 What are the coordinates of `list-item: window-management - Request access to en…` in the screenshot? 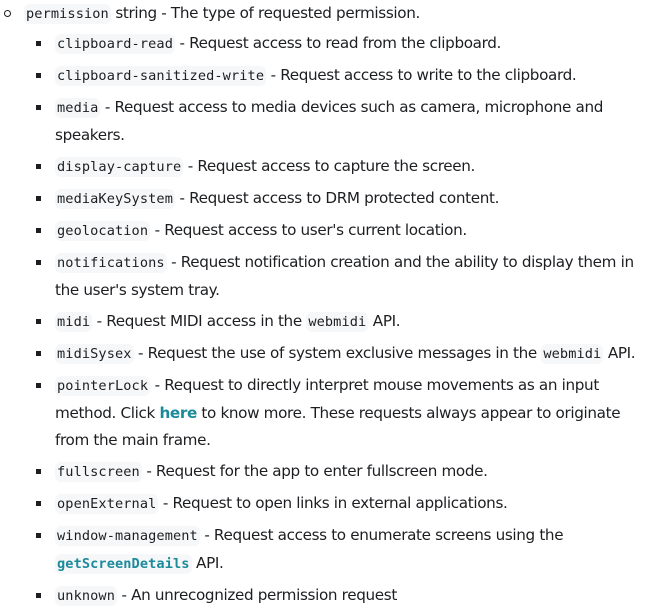 It's located at (344, 550).